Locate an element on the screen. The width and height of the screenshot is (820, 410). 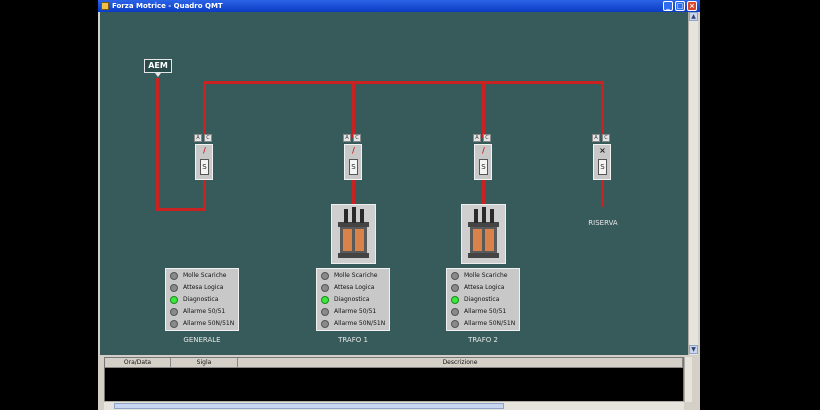
trafo2-open-button: A is located at coordinates (477, 138).